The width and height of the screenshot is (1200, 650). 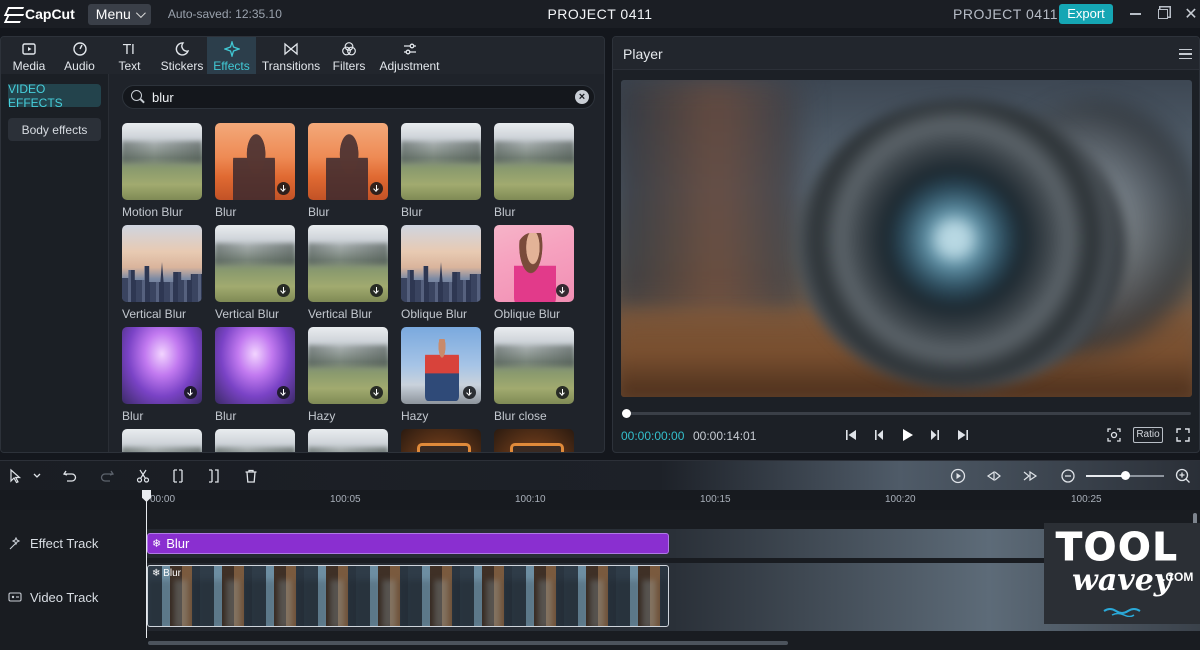 What do you see at coordinates (1068, 476) in the screenshot?
I see `zoom-out-icon` at bounding box center [1068, 476].